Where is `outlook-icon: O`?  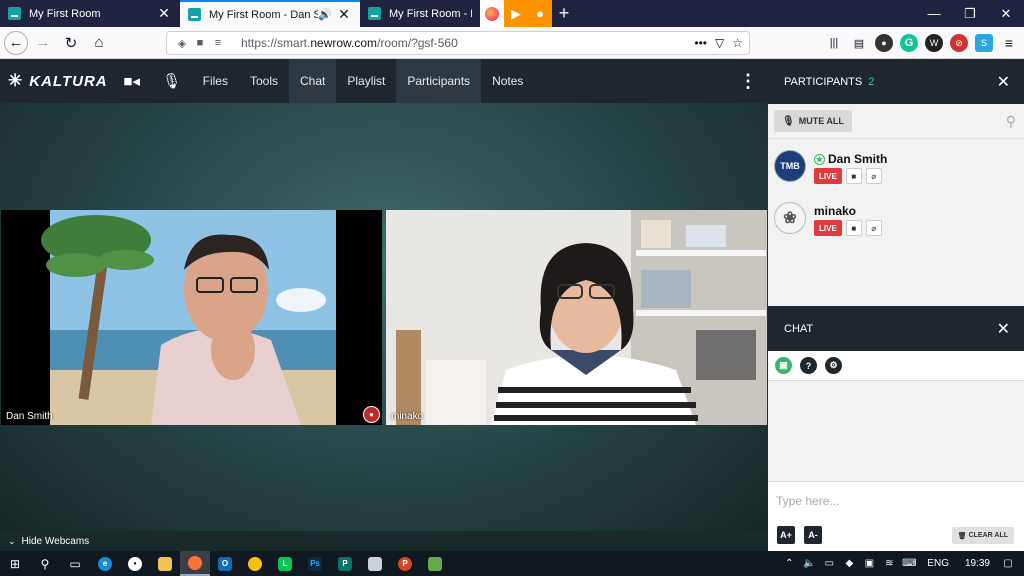 outlook-icon: O is located at coordinates (225, 563).